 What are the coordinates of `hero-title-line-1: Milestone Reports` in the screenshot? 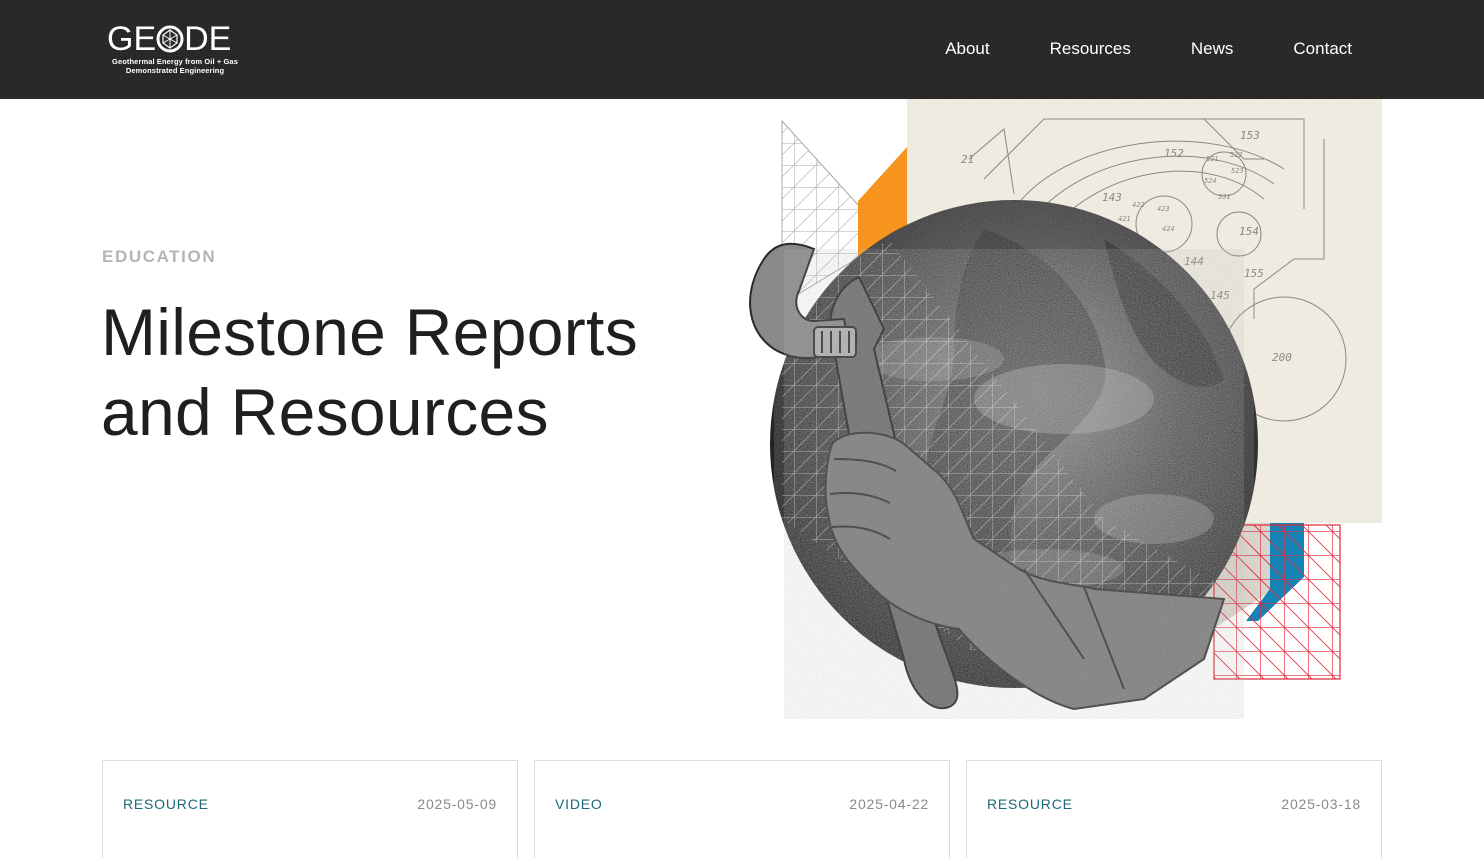 It's located at (369, 332).